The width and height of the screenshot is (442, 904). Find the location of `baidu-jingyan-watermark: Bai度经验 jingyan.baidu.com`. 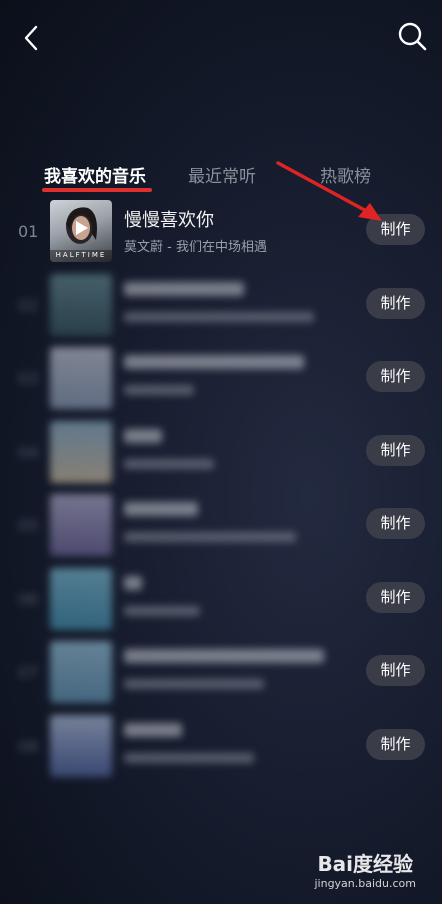

baidu-jingyan-watermark: Bai度经验 jingyan.baidu.com is located at coordinates (365, 869).